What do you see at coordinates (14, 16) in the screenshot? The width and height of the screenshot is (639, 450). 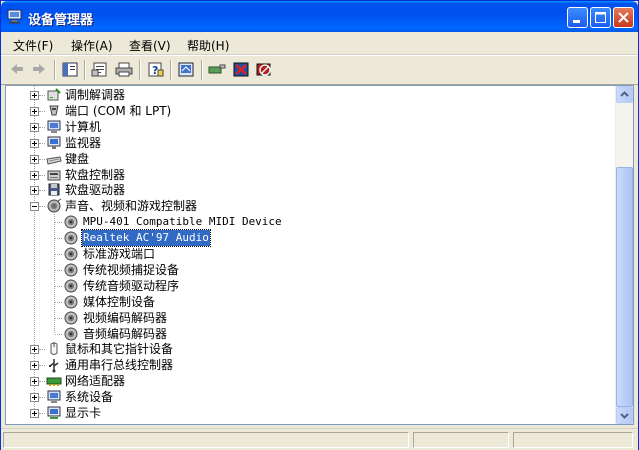 I see `device-manager-icon` at bounding box center [14, 16].